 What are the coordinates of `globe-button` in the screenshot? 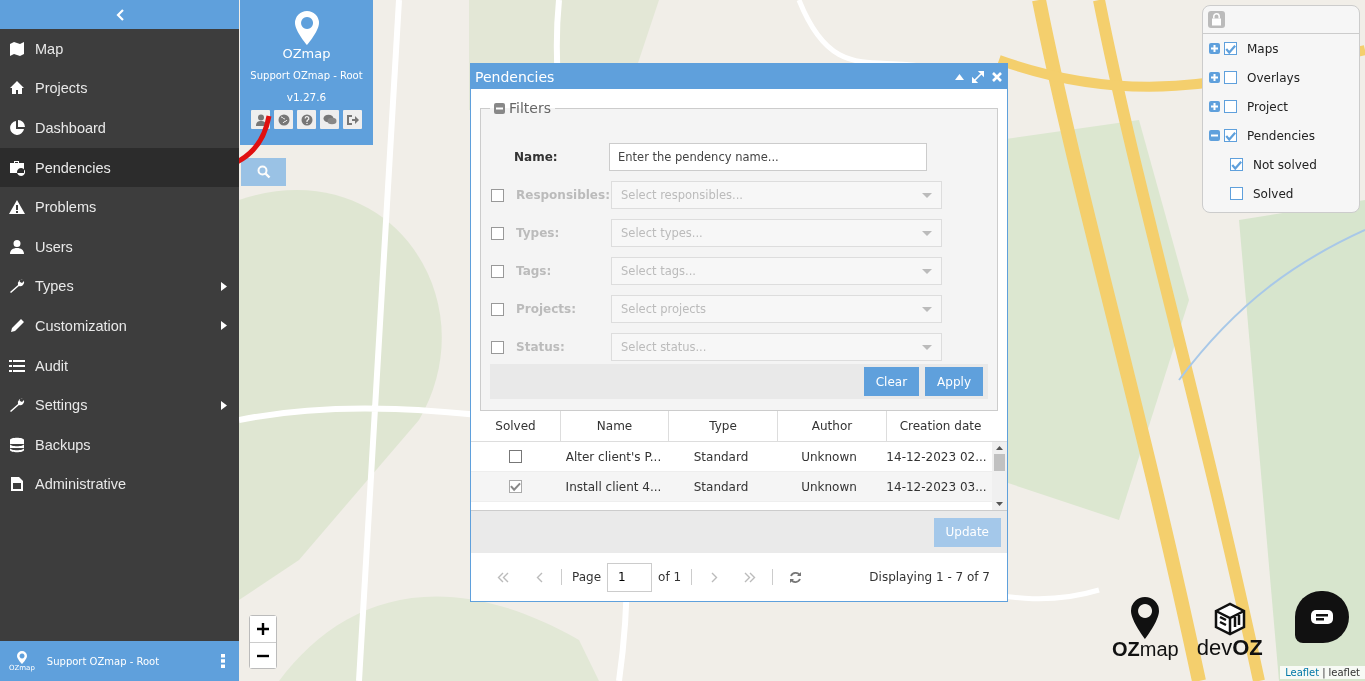 It's located at (283, 119).